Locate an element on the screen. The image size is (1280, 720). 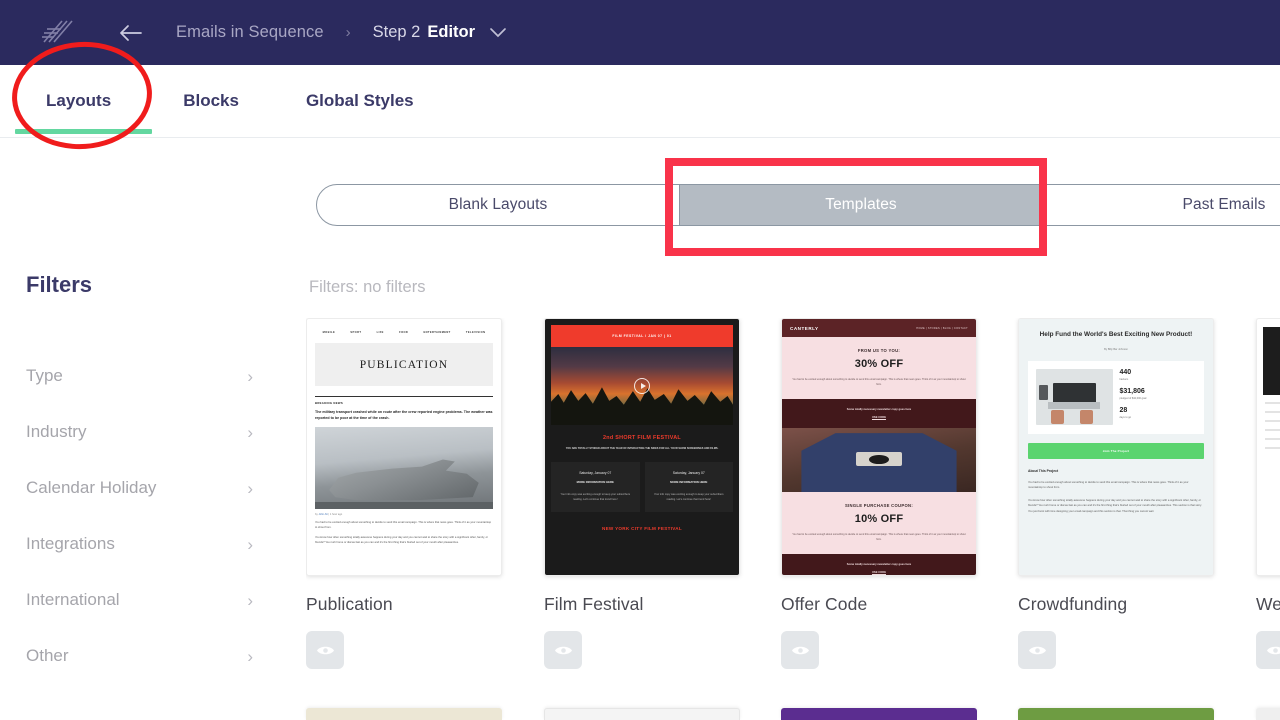
offer-label: FROM US TO YOU: is located at coordinates (879, 350).